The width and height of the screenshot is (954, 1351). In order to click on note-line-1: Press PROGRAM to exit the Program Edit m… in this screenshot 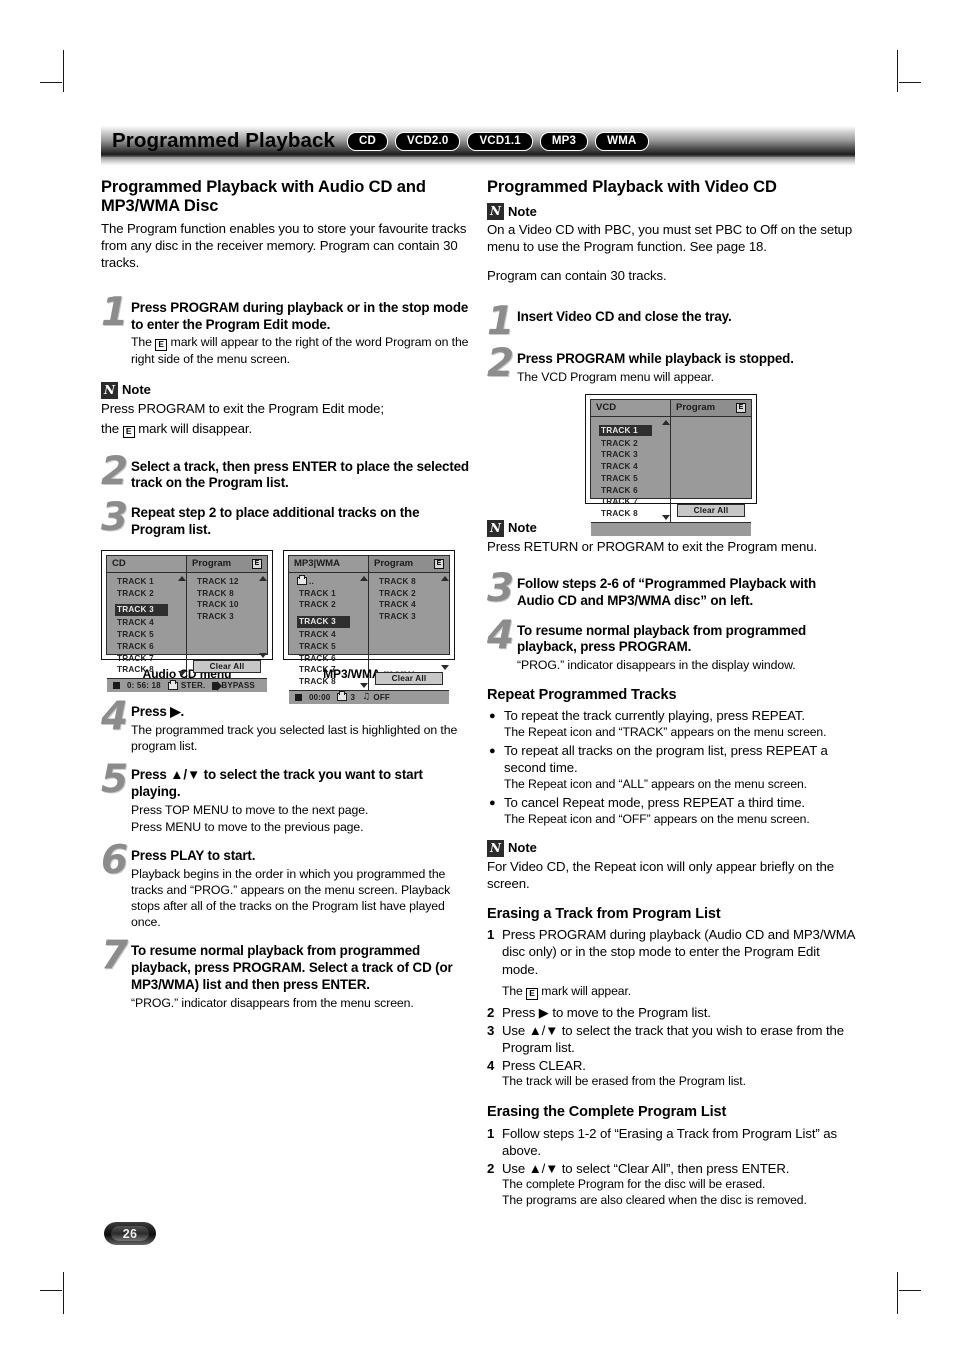, I will do `click(242, 408)`.